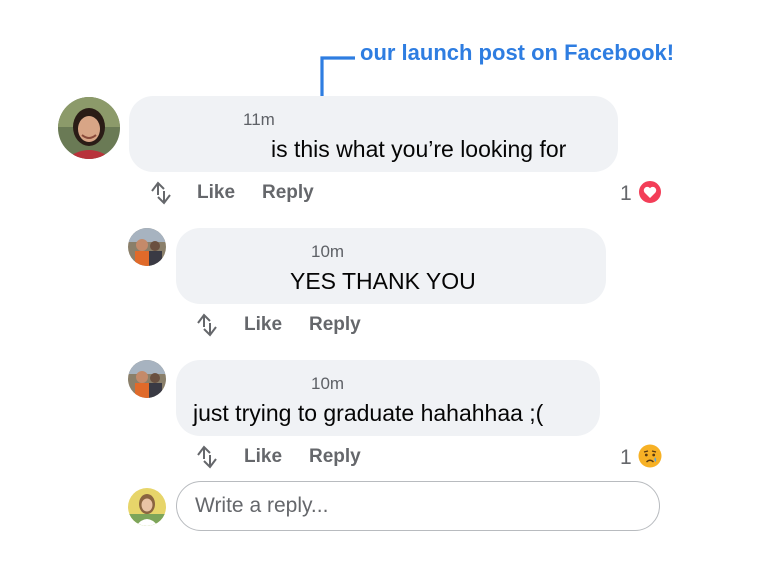 The width and height of the screenshot is (766, 585). What do you see at coordinates (259, 120) in the screenshot?
I see `comment-timestamp: 11m` at bounding box center [259, 120].